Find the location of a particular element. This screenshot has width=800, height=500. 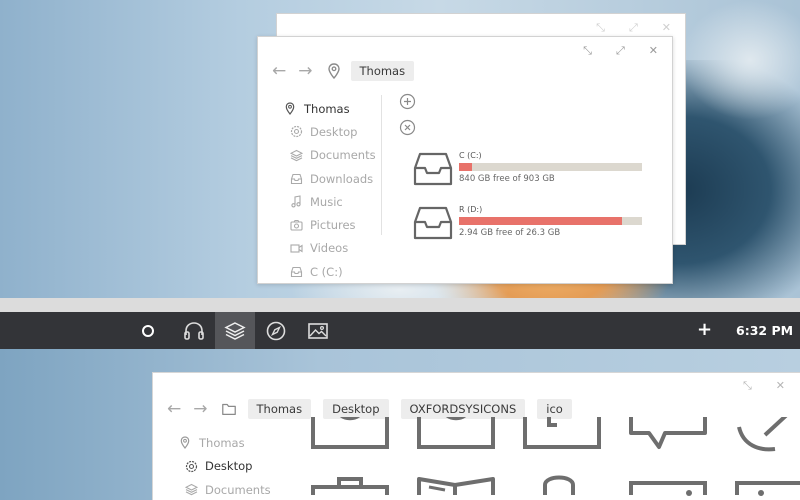

folder-icon is located at coordinates (228, 409).